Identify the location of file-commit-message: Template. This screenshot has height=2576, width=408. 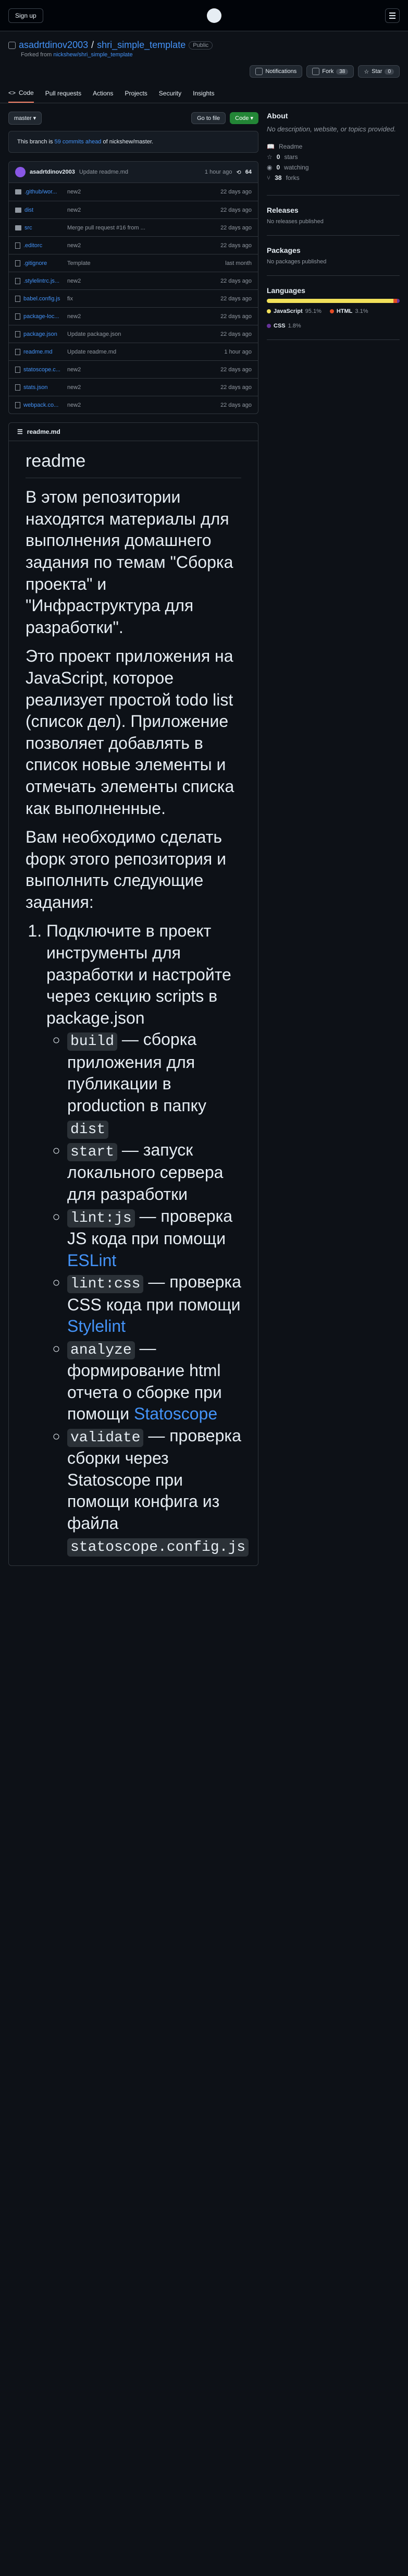
(136, 263).